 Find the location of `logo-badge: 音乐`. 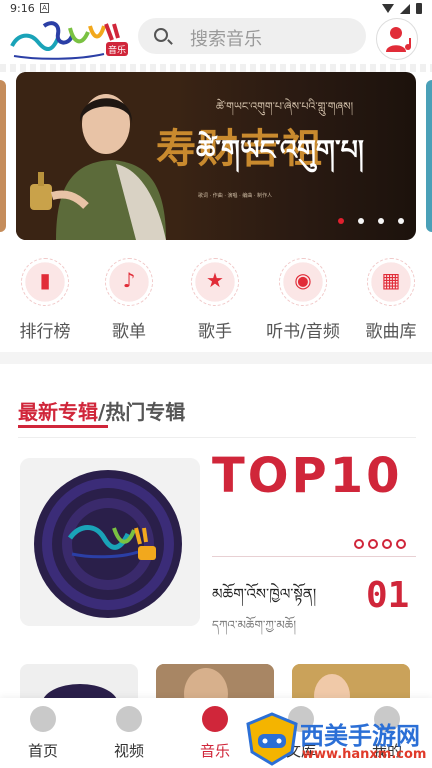

logo-badge: 音乐 is located at coordinates (117, 50).